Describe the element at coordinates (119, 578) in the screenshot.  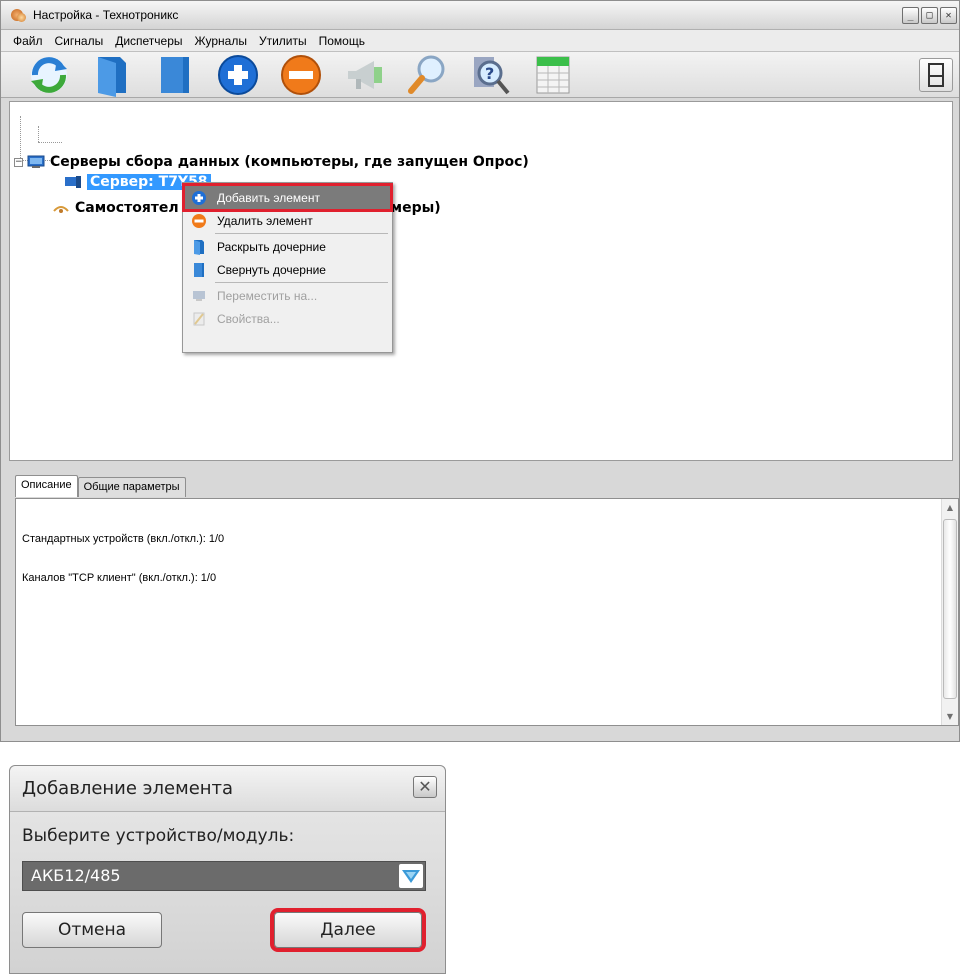
I see `description-line: Каналов "TCP клиент" (вкл./откл.): 1/0` at that location.